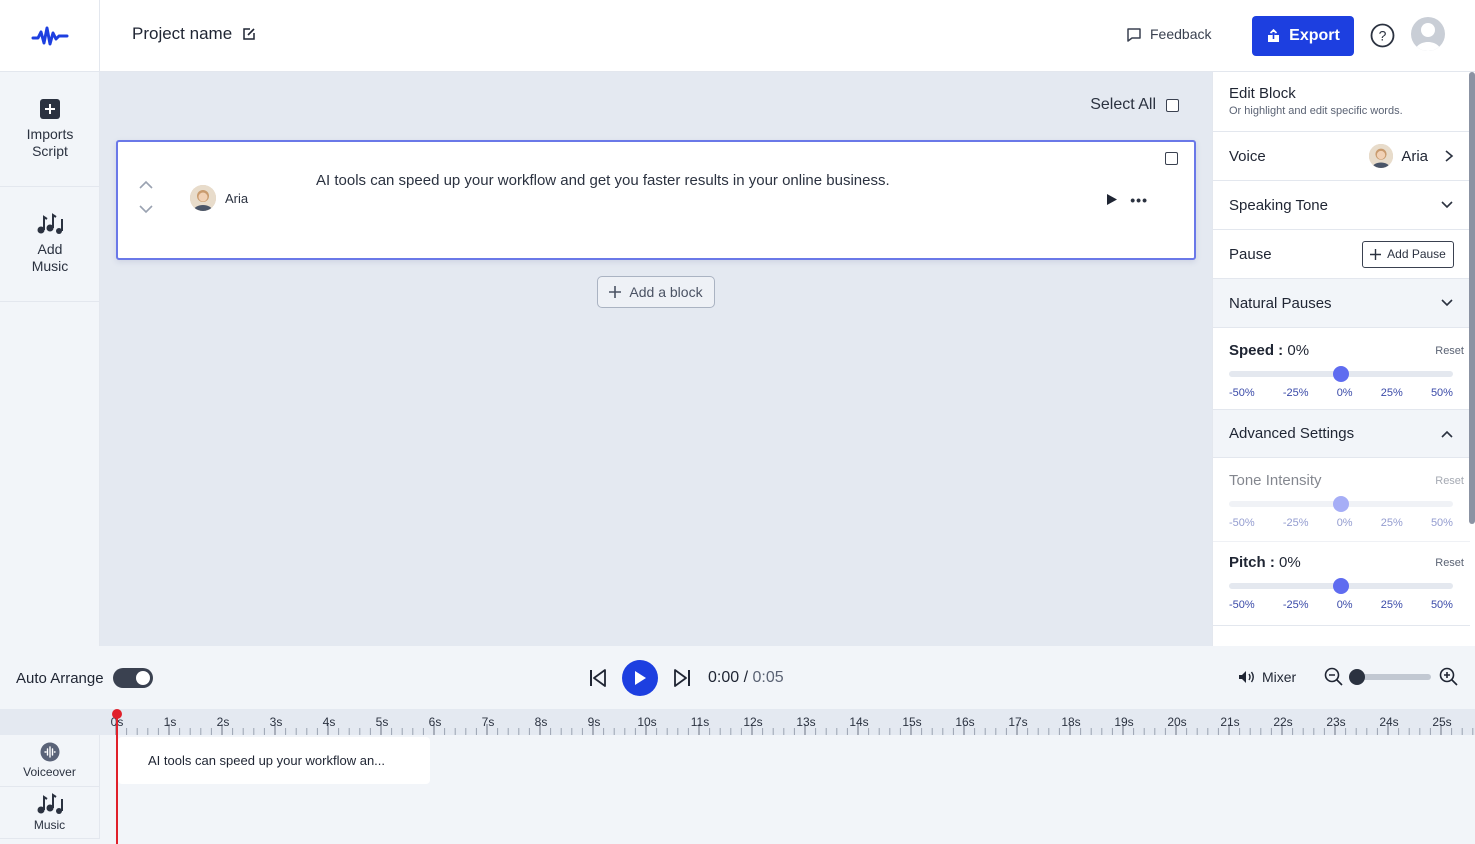  What do you see at coordinates (1017, 722) in the screenshot?
I see `ruler-label: 17s` at bounding box center [1017, 722].